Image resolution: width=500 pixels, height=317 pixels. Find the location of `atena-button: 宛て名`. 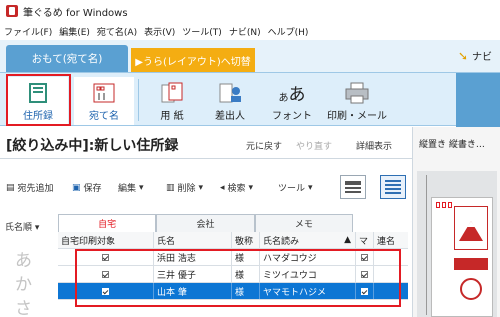

atena-button: 宛て名 is located at coordinates (104, 101).